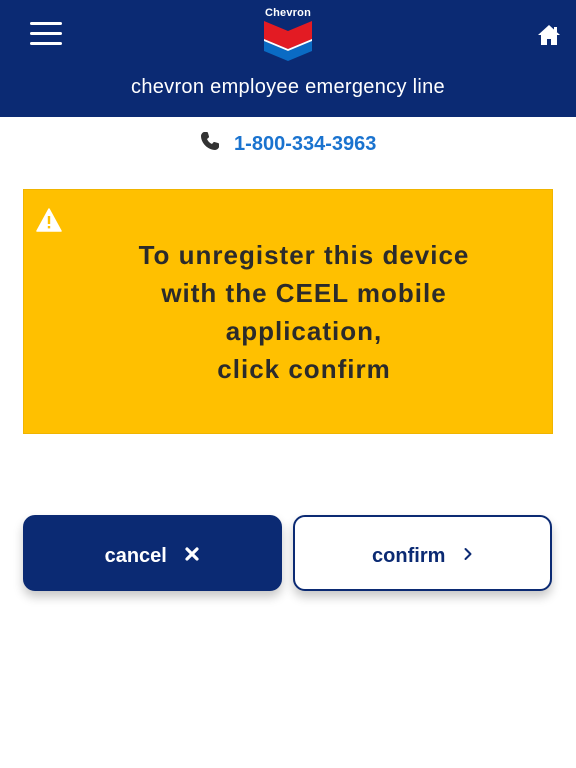 This screenshot has width=576, height=768. I want to click on chevron-hallmark-icon, so click(288, 41).